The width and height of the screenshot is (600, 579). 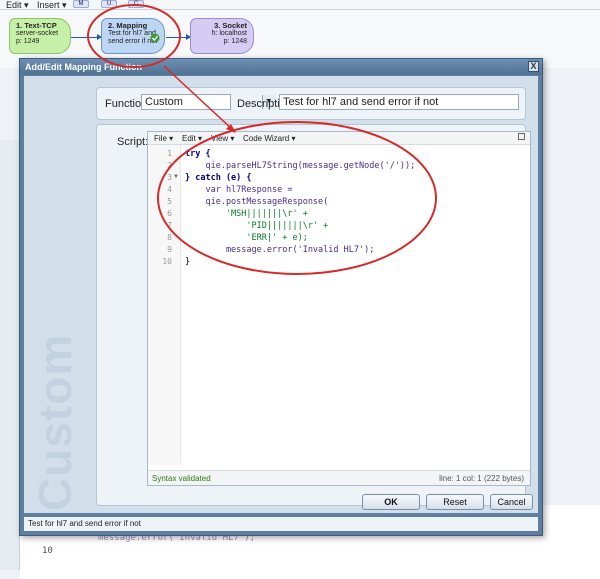 I want to click on dialog-title: Add/Edit Mapping Function, so click(x=281, y=67).